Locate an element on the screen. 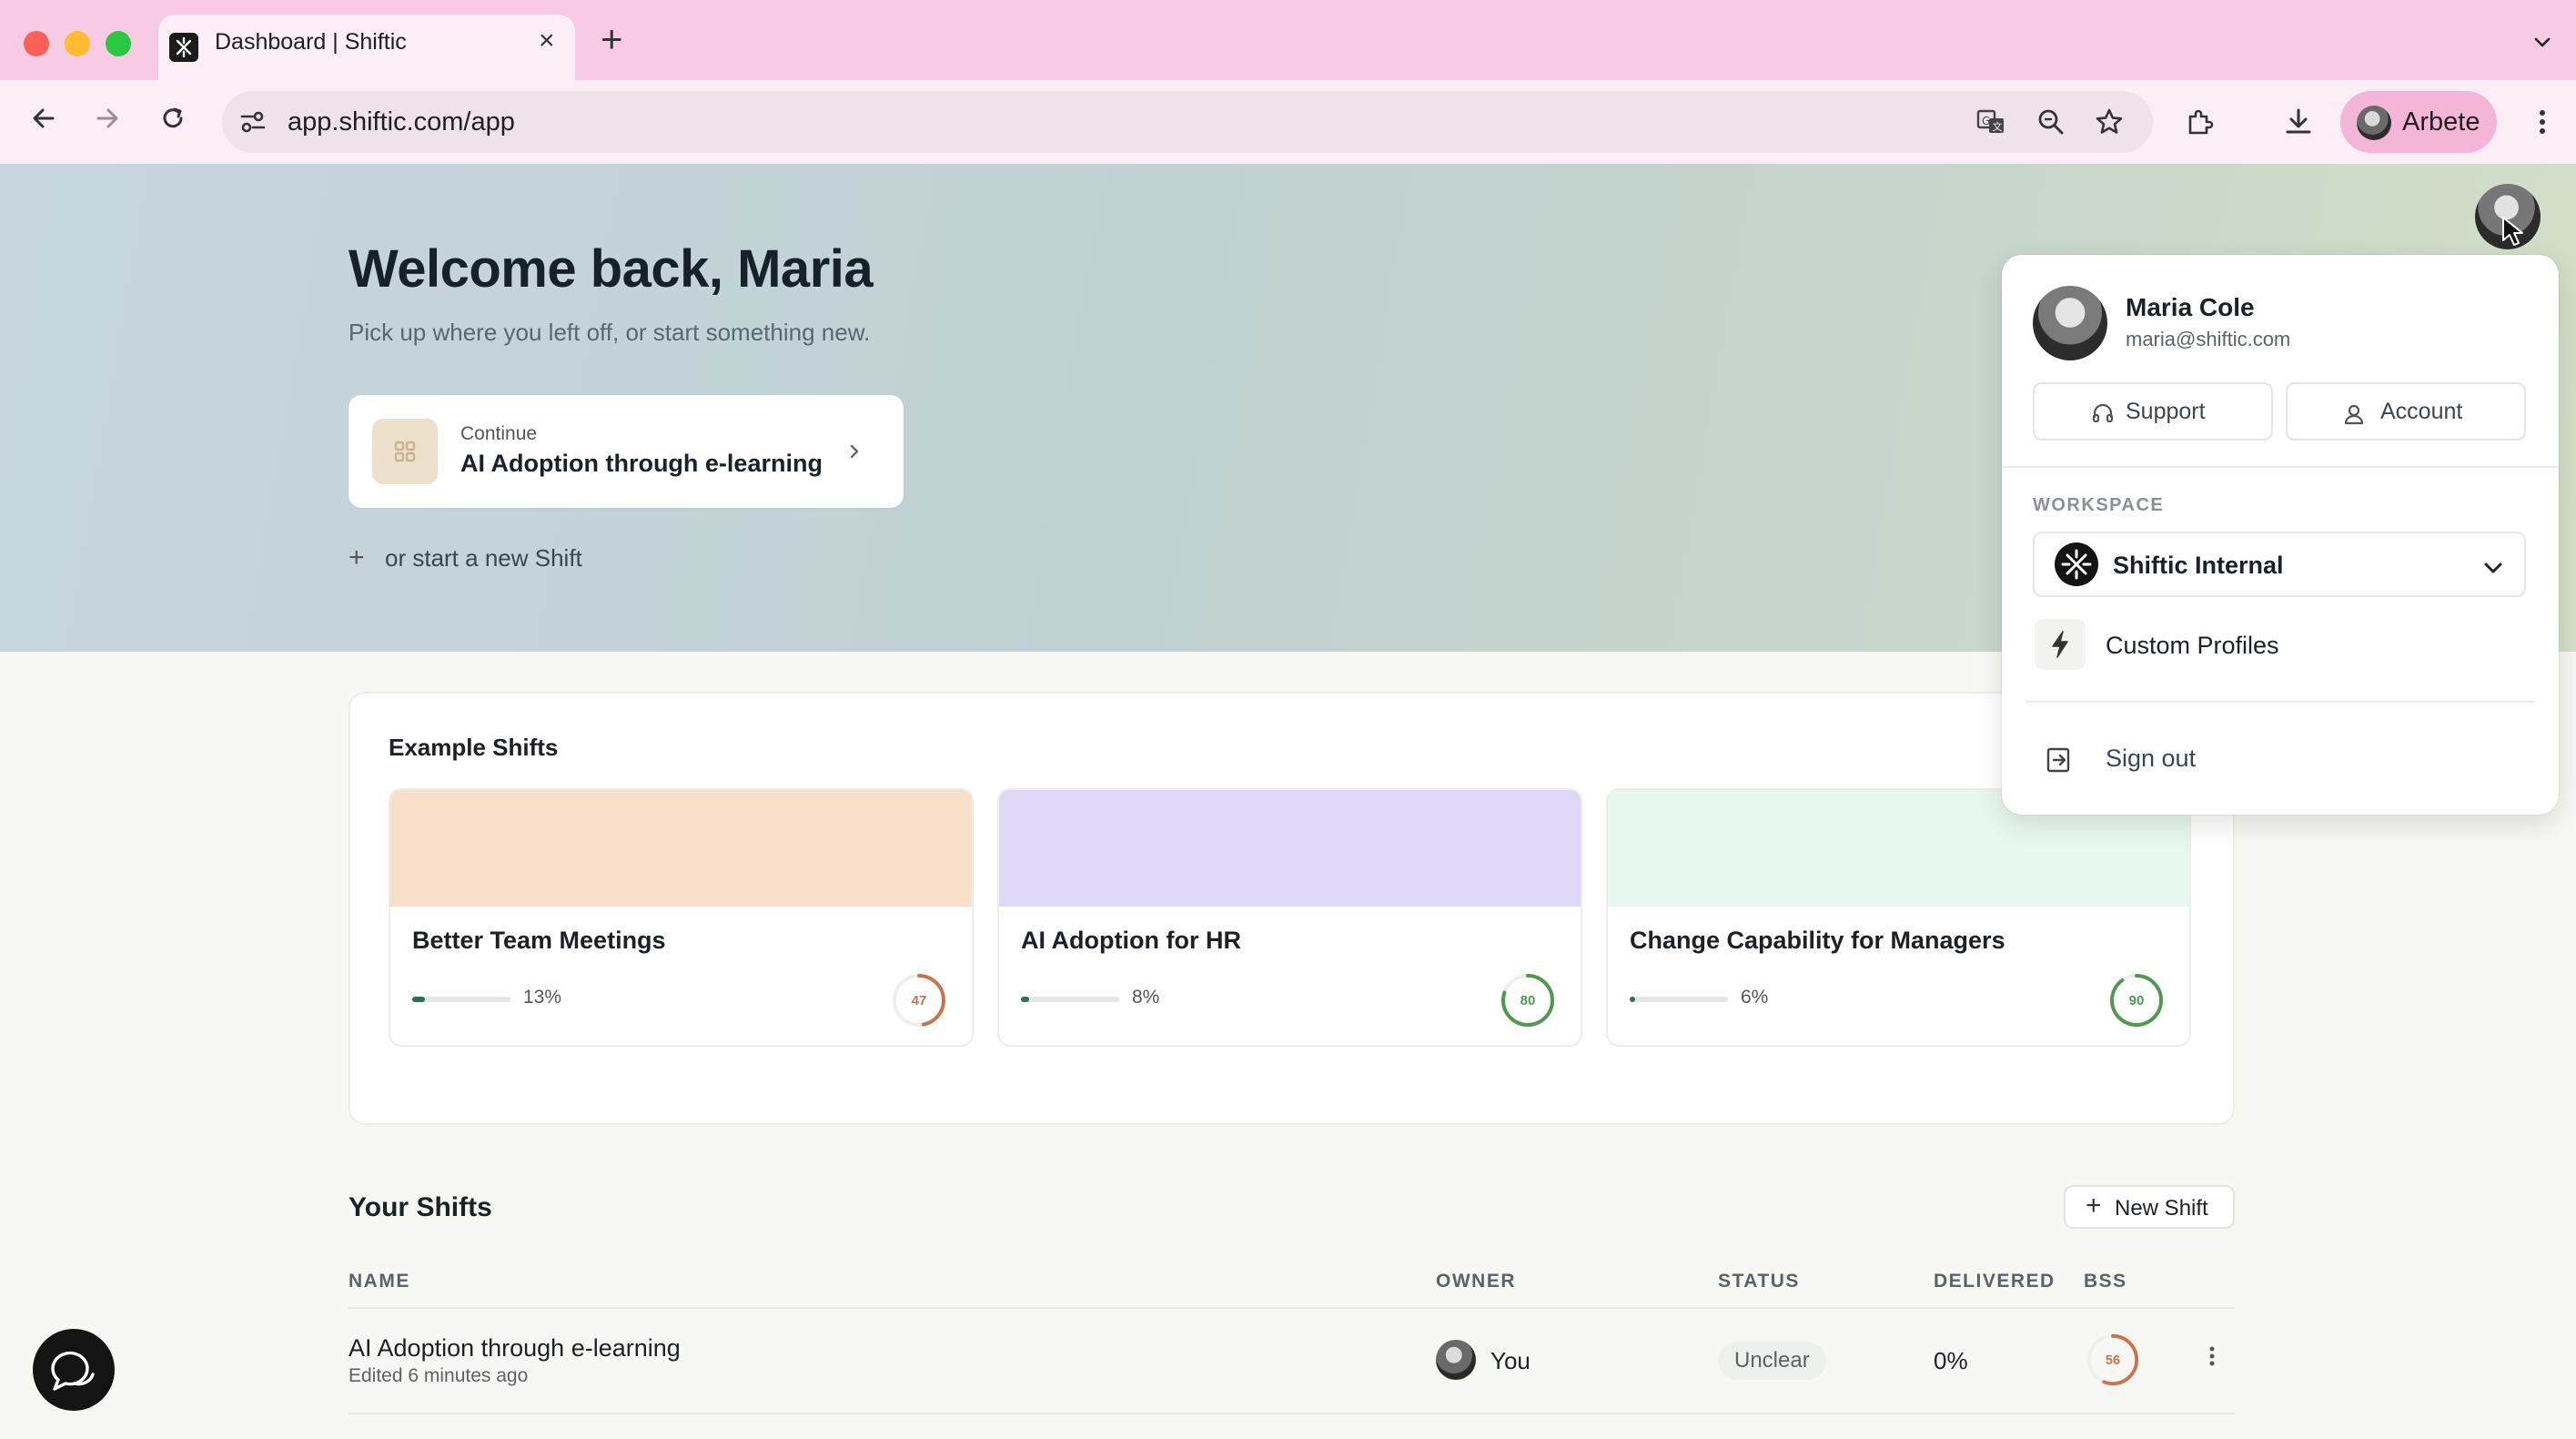 The image size is (2576, 1439). column-header-delivered: DELIVERED is located at coordinates (1995, 1281).